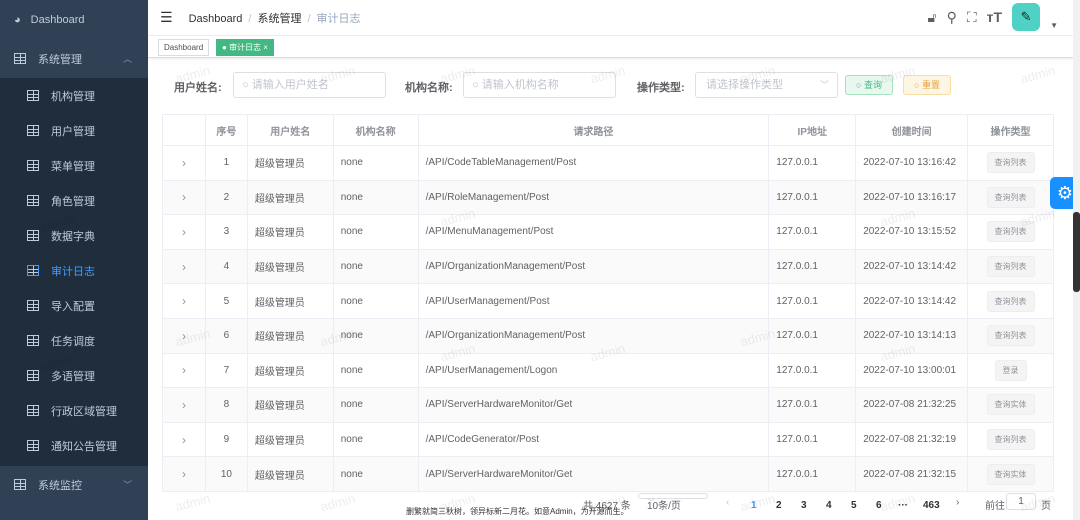 The height and width of the screenshot is (520, 1080). What do you see at coordinates (651, 502) in the screenshot?
I see `chevron-down-icon: ﹀` at bounding box center [651, 502].